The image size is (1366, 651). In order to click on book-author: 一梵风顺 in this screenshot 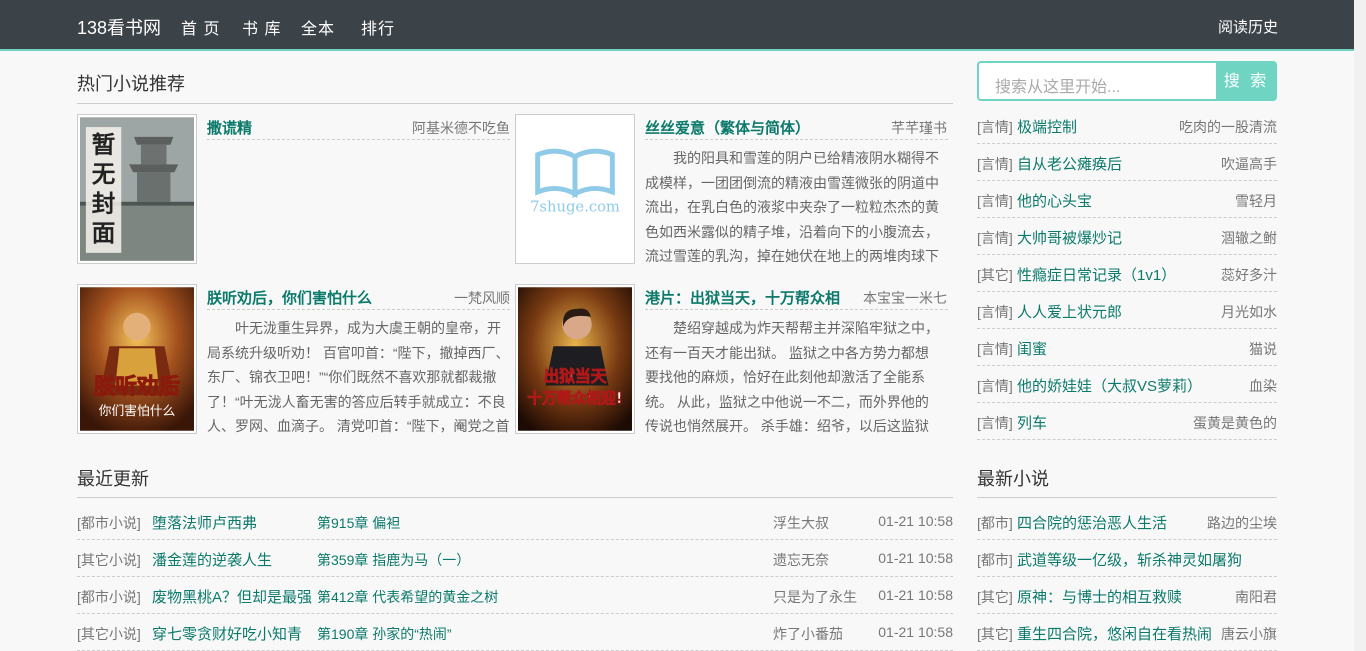, I will do `click(482, 298)`.